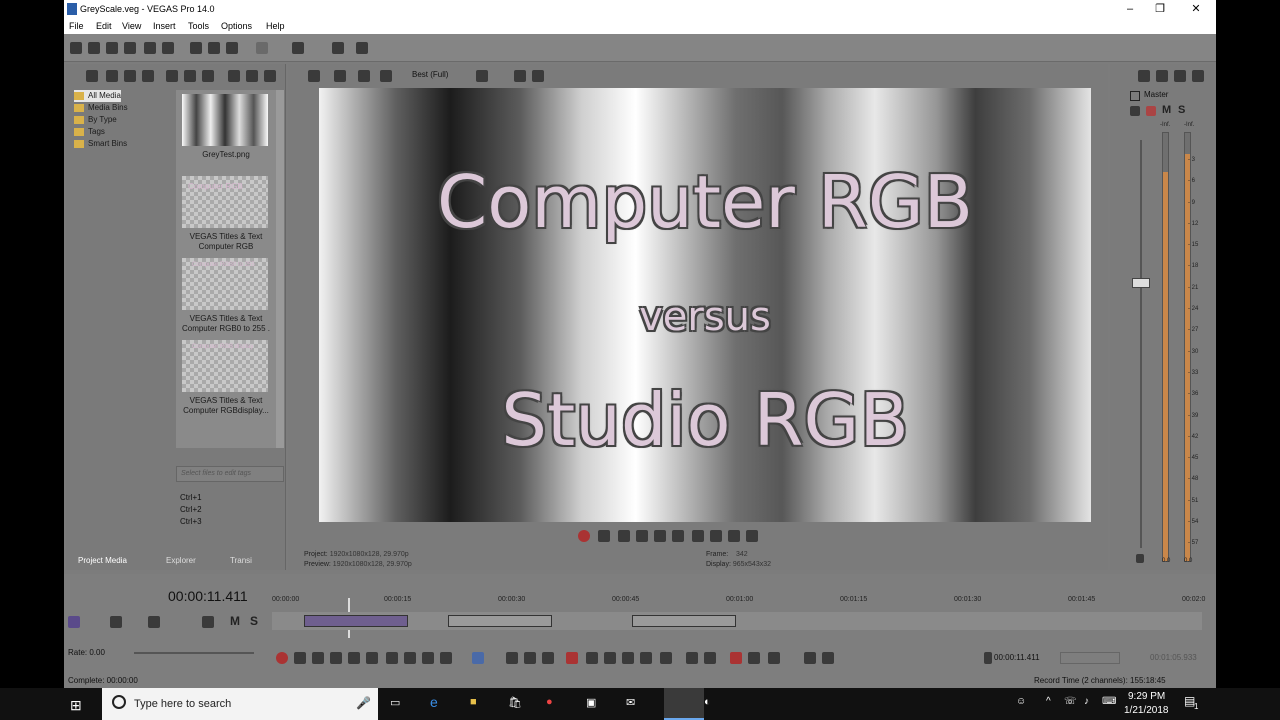 This screenshot has width=1280, height=720. Describe the element at coordinates (684, 704) in the screenshot. I see `vegas-taskbar-icon` at that location.